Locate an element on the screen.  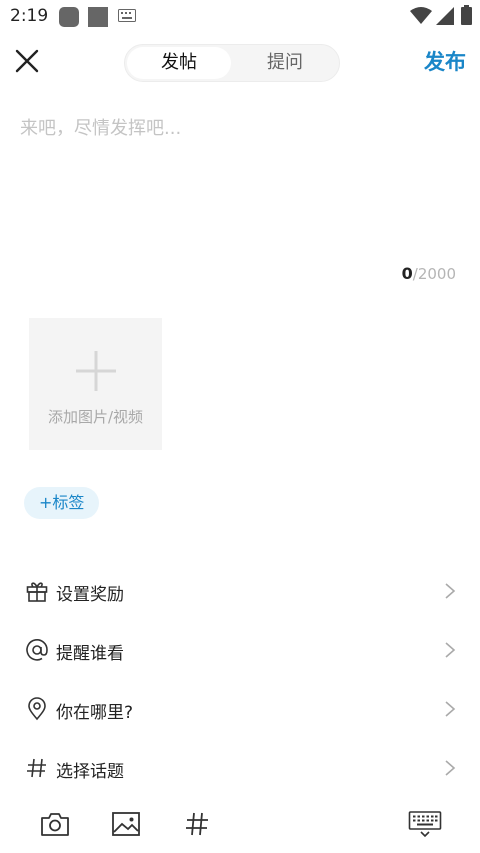
option-mention: 提醒谁看 is located at coordinates (240, 649).